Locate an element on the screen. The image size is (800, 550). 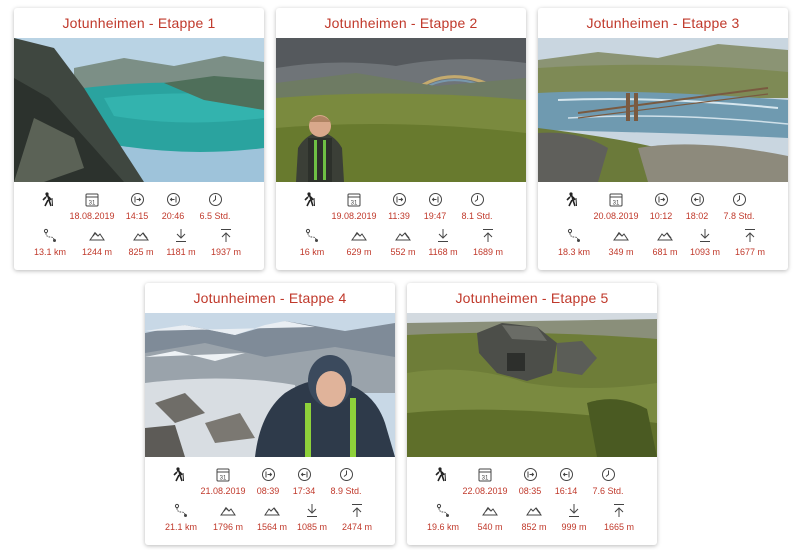
ascent-cell: 540 m is located at coordinates (490, 517).